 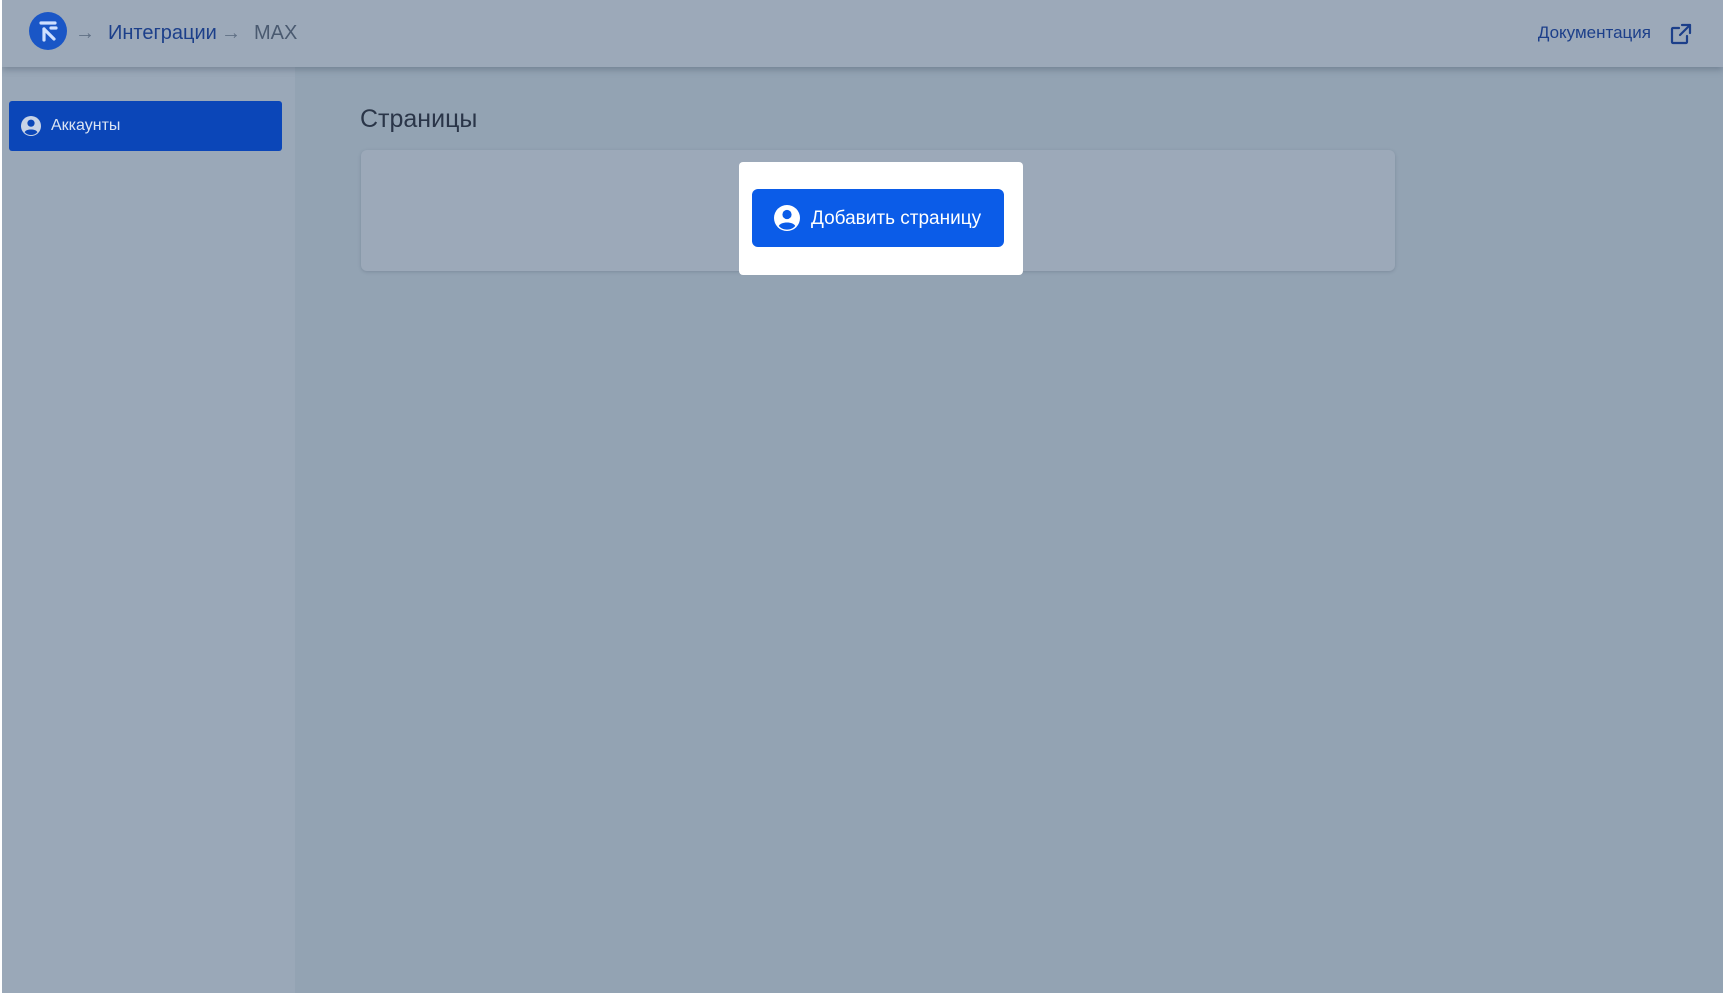 What do you see at coordinates (419, 119) in the screenshot?
I see `page-title: Страницы` at bounding box center [419, 119].